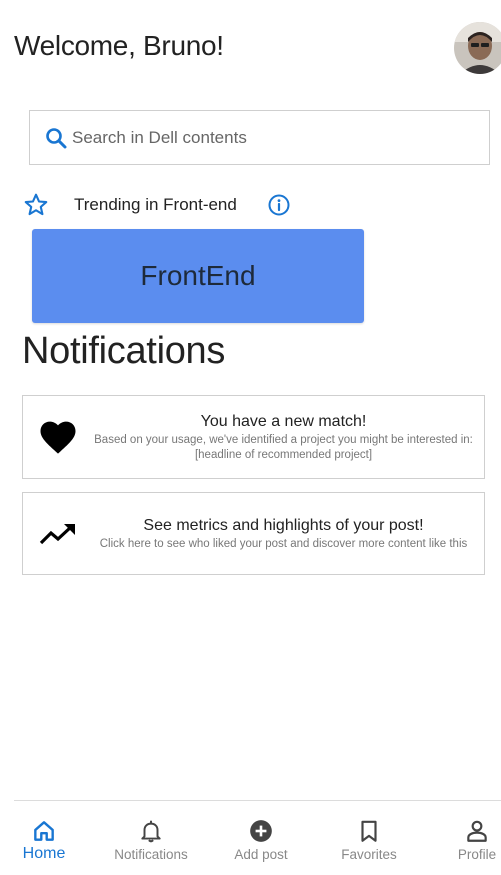  Describe the element at coordinates (261, 831) in the screenshot. I see `add-circle-icon` at that location.